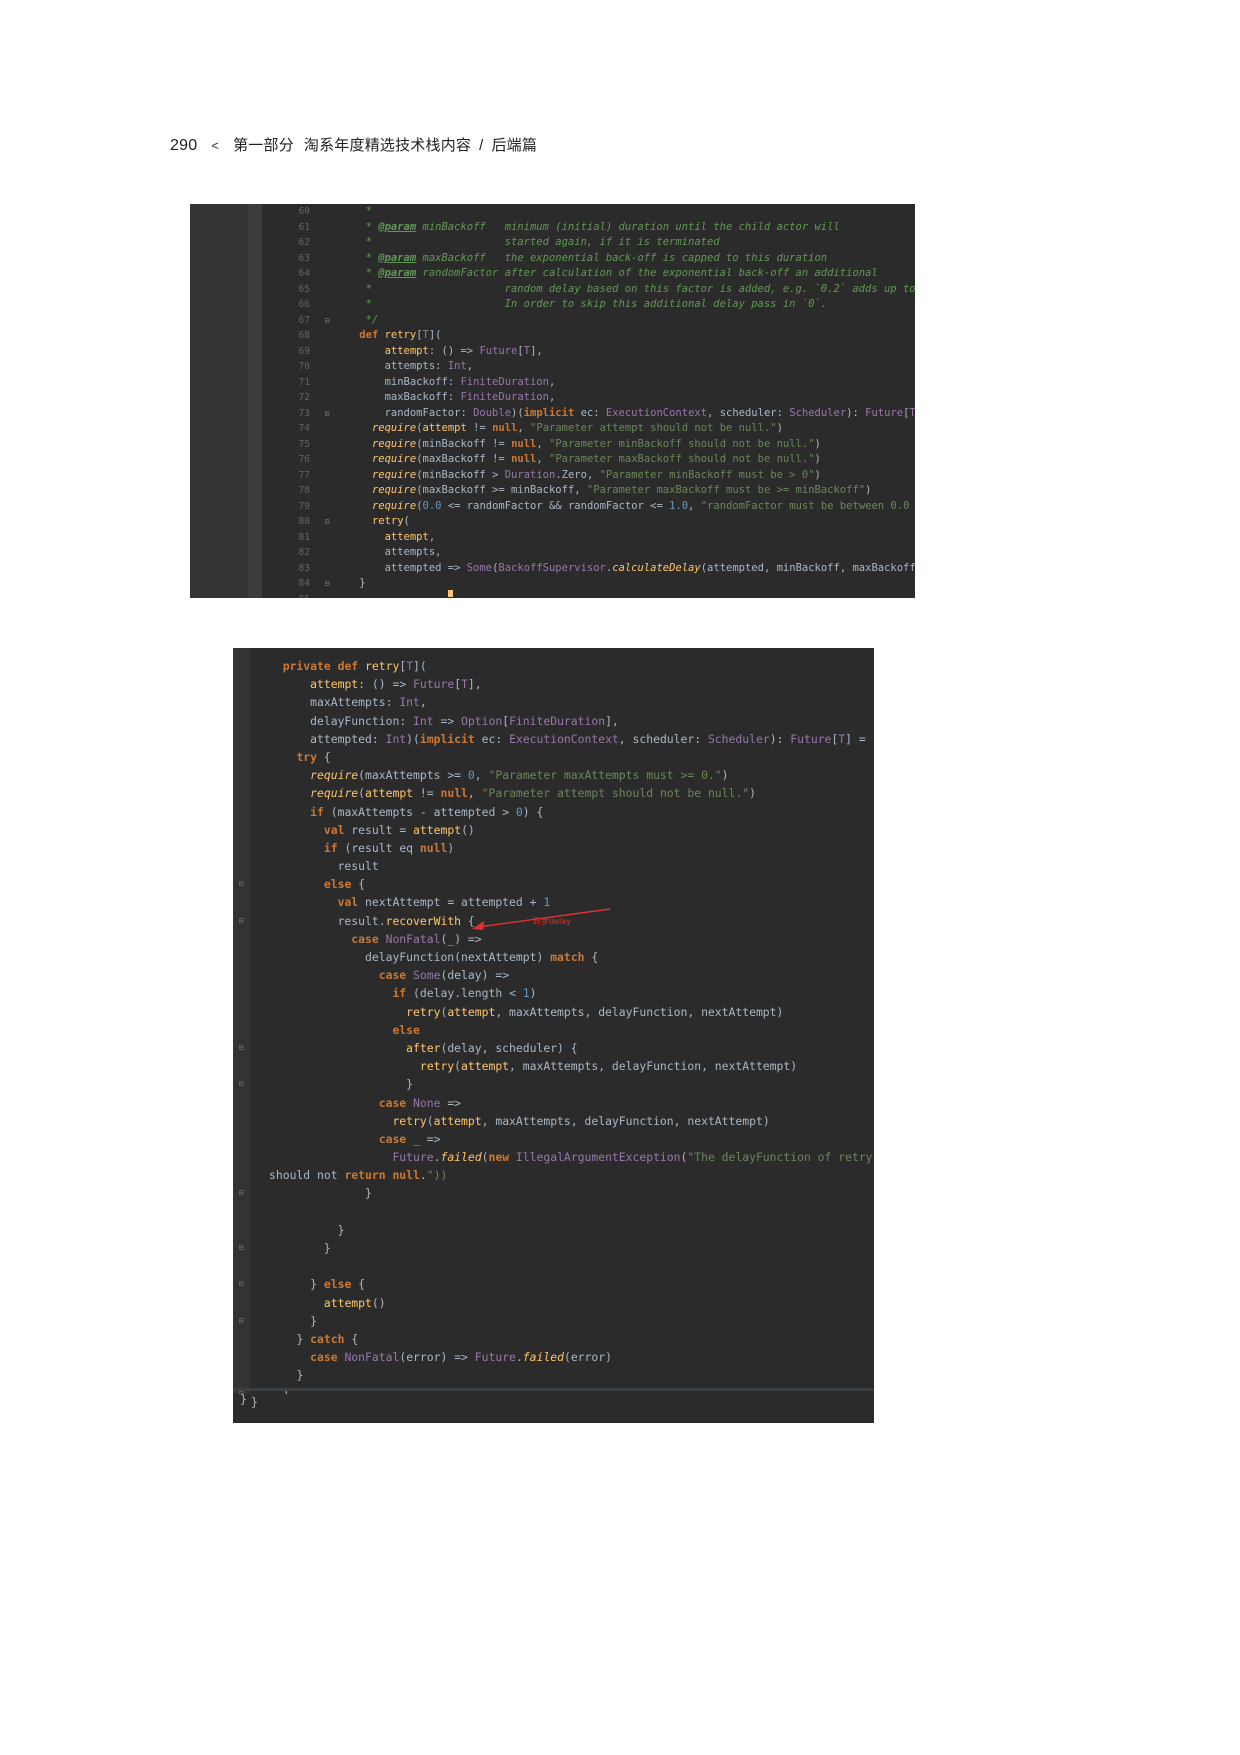 The width and height of the screenshot is (1240, 1755). I want to click on line-number-gutter, so click(219, 401).